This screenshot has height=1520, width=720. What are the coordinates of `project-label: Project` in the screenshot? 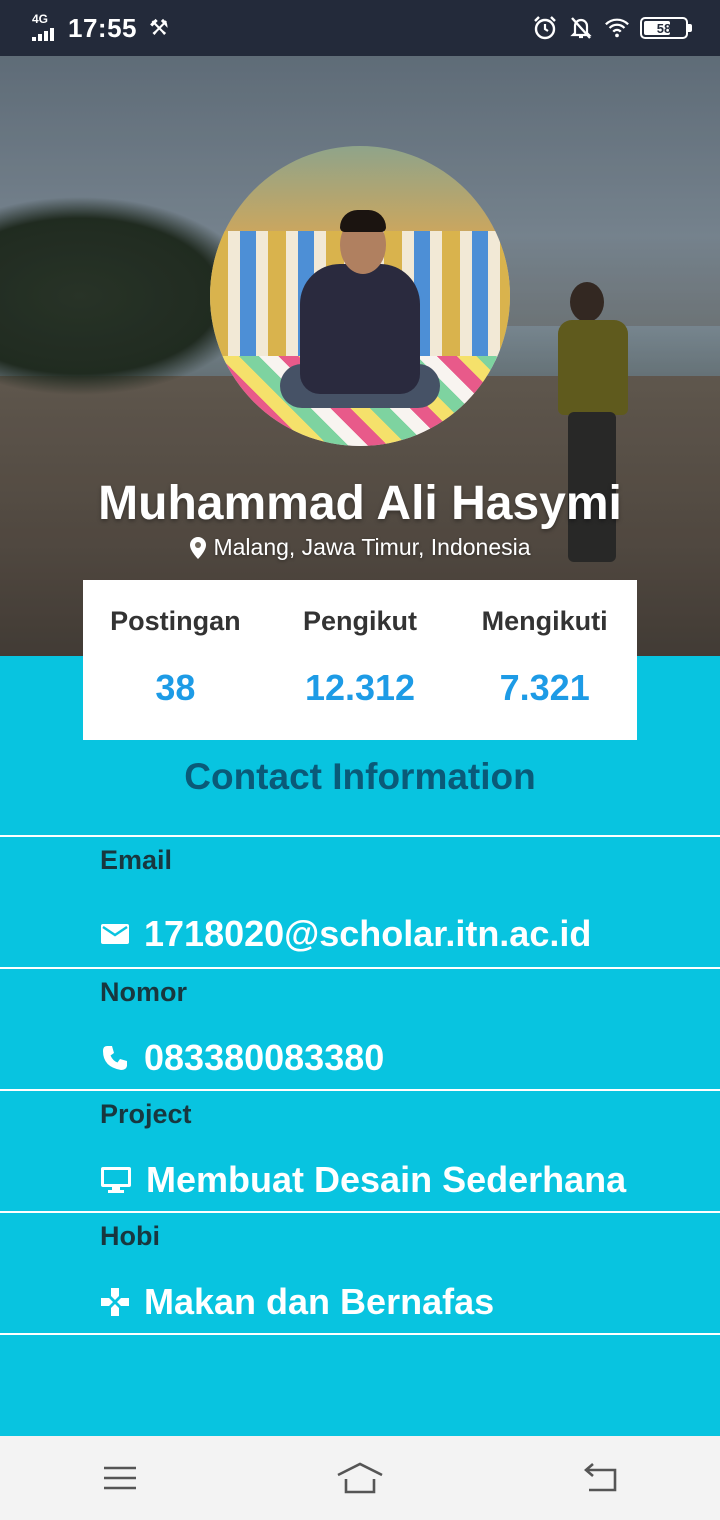 It's located at (146, 1114).